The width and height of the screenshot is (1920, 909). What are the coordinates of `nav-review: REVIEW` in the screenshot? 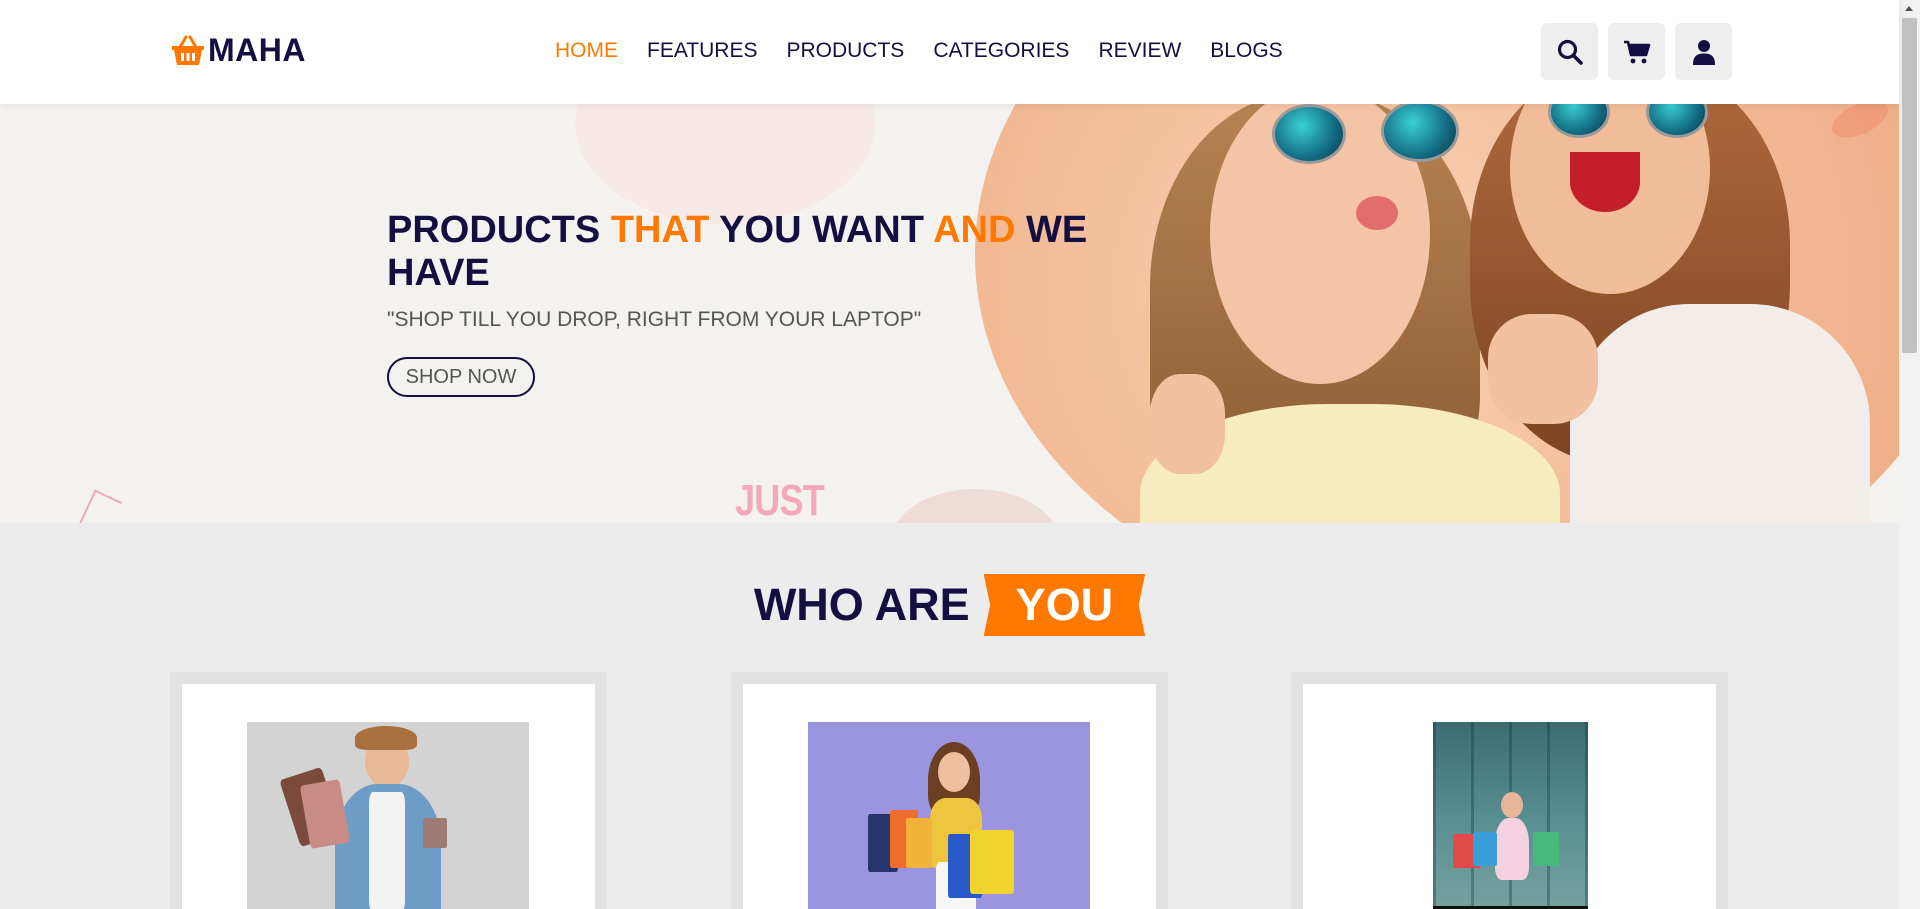 It's located at (1139, 51).